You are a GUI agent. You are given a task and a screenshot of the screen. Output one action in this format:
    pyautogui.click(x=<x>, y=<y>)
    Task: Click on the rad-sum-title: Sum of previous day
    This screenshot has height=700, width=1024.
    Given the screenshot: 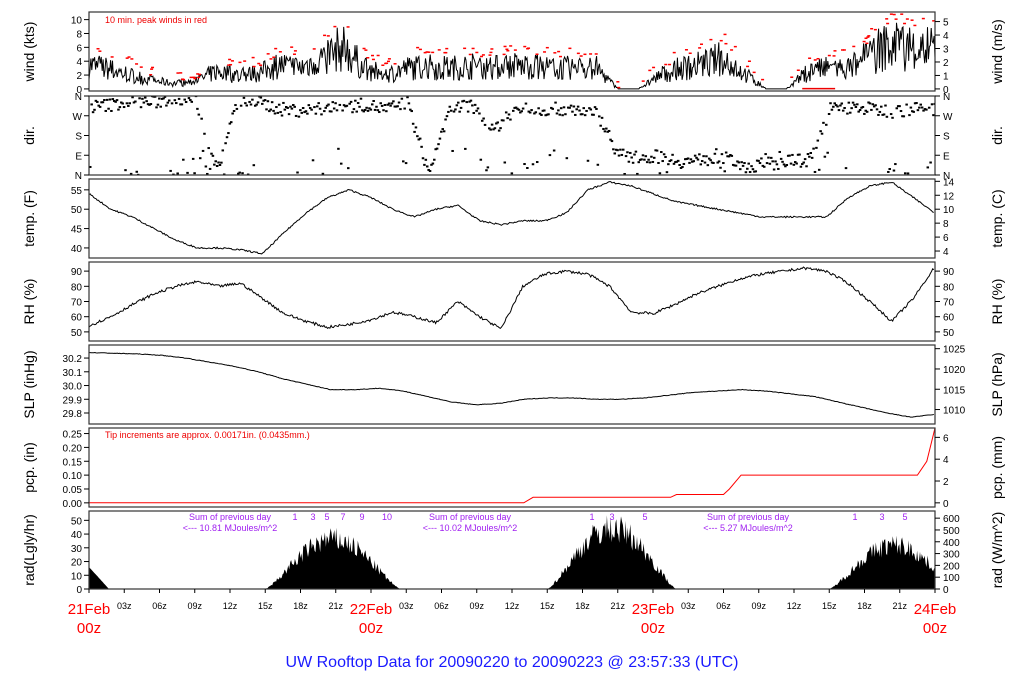 What is the action you would take?
    pyautogui.click(x=470, y=517)
    